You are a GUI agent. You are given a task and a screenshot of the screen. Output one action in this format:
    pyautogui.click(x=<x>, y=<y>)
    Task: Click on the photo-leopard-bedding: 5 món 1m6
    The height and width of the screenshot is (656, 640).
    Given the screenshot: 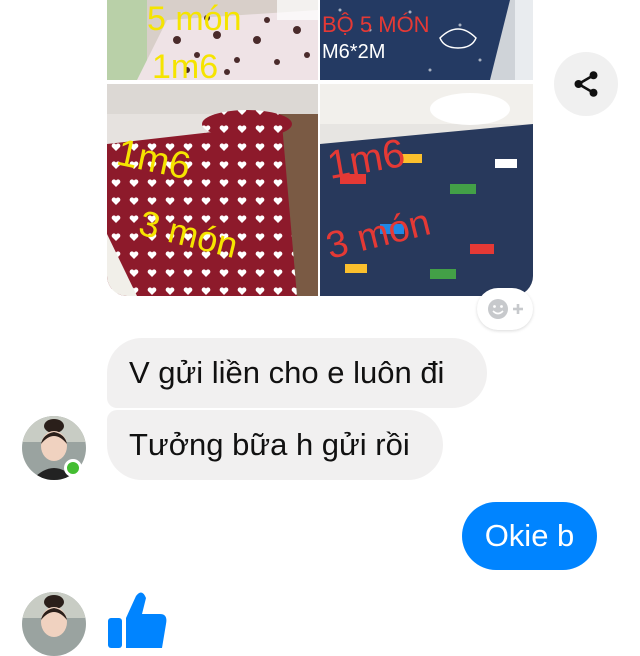 What is the action you would take?
    pyautogui.click(x=212, y=40)
    